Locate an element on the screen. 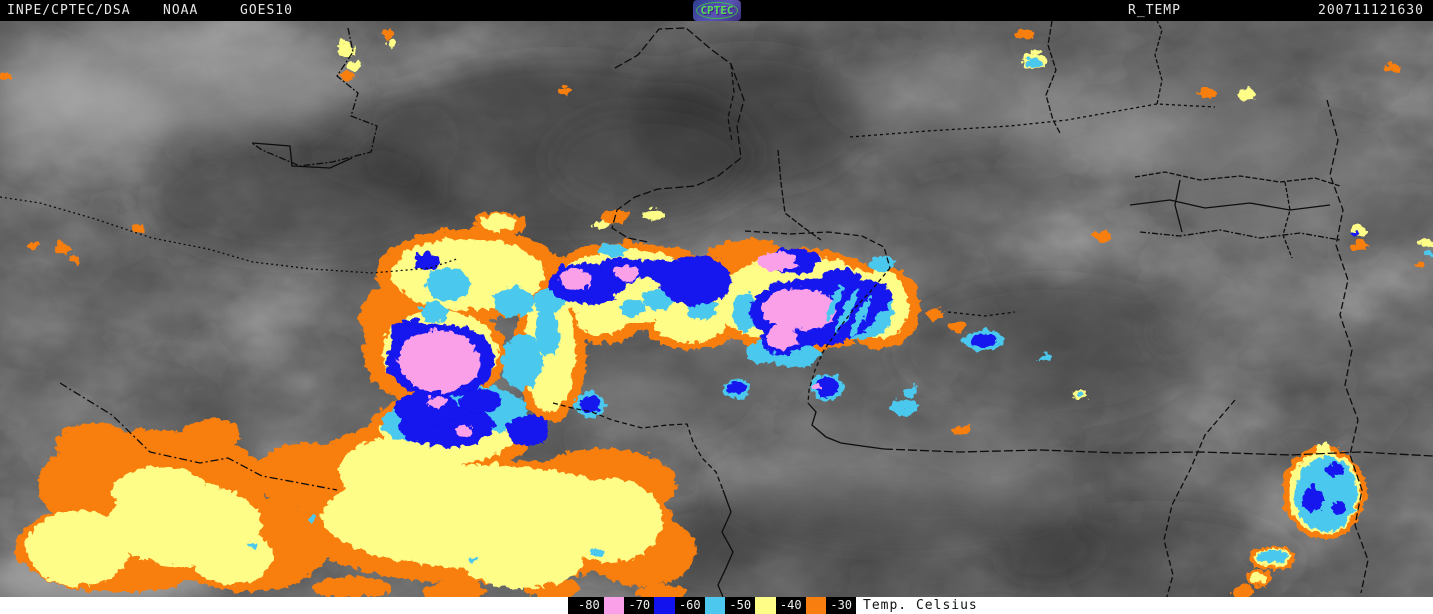 Image resolution: width=1433 pixels, height=614 pixels. legend-label--80: -80 is located at coordinates (589, 605).